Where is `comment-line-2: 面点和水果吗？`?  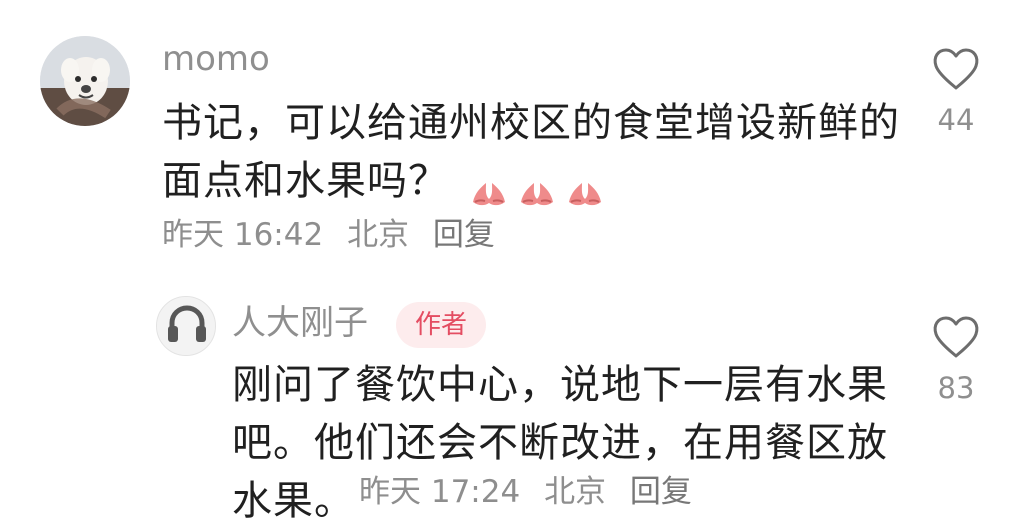
comment-line-2: 面点和水果吗？ is located at coordinates (532, 181).